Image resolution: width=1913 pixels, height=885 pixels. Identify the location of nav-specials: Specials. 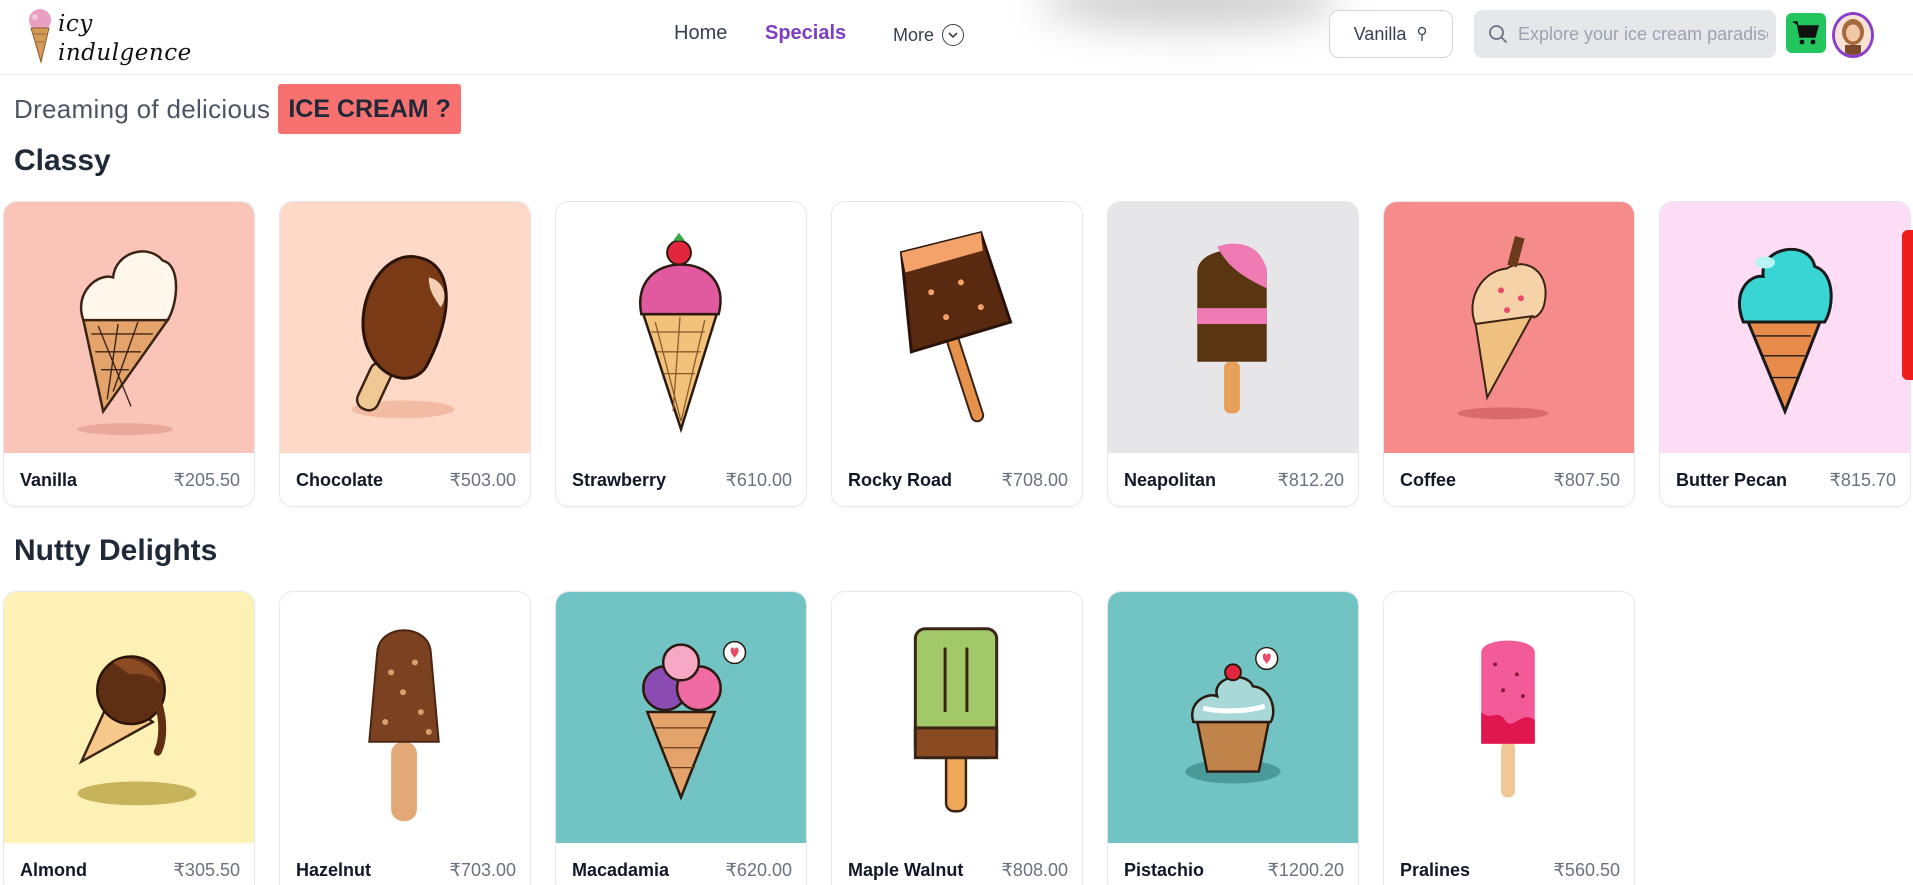
(805, 33).